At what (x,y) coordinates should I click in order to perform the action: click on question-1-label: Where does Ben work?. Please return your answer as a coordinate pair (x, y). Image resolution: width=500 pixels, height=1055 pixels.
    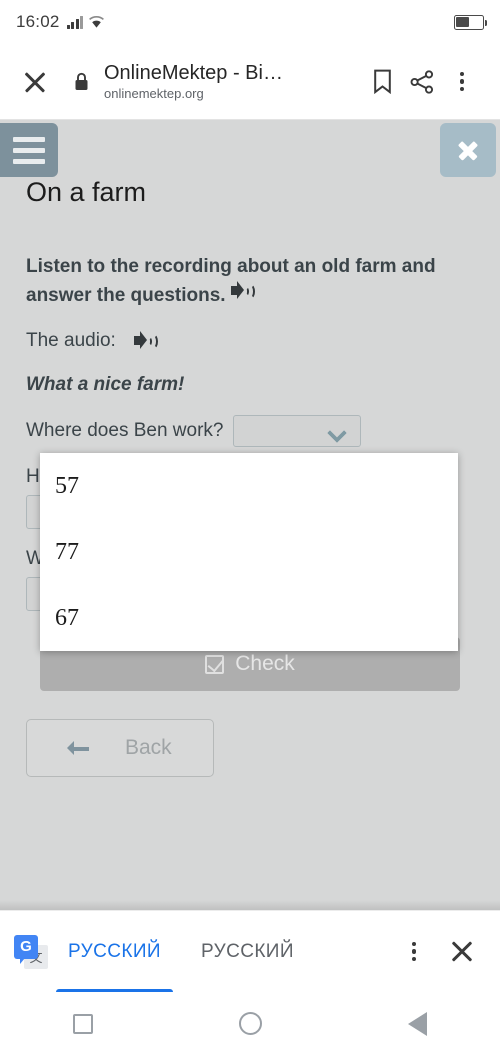
    Looking at the image, I should click on (125, 431).